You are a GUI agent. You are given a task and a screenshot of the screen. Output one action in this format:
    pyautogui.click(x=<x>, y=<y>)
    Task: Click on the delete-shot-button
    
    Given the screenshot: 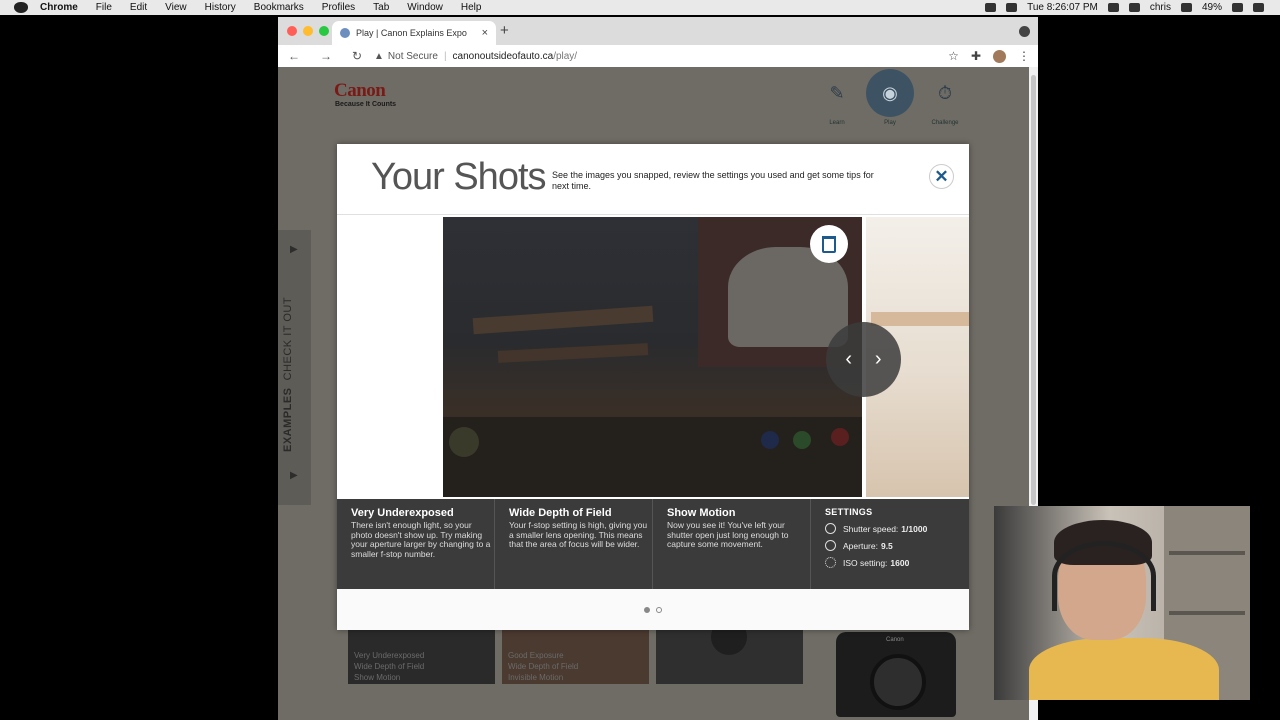 What is the action you would take?
    pyautogui.click(x=829, y=244)
    